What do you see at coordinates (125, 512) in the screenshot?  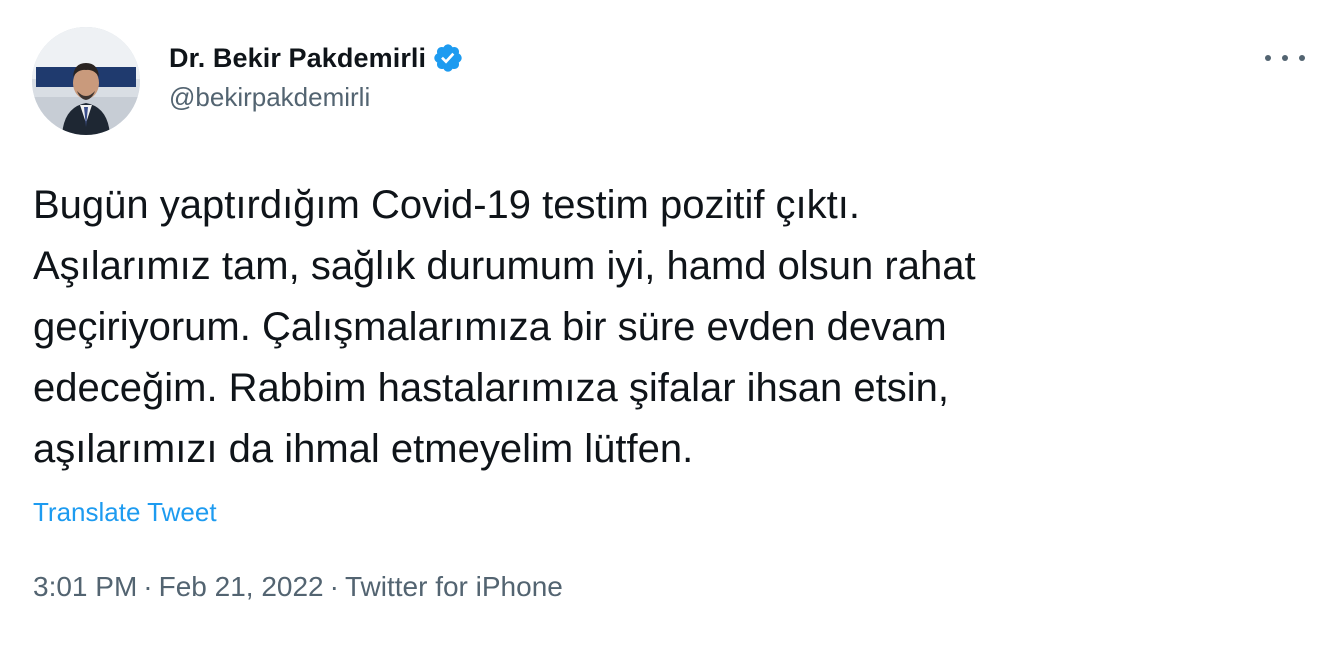 I see `translate-tweet-link: Translate Tweet` at bounding box center [125, 512].